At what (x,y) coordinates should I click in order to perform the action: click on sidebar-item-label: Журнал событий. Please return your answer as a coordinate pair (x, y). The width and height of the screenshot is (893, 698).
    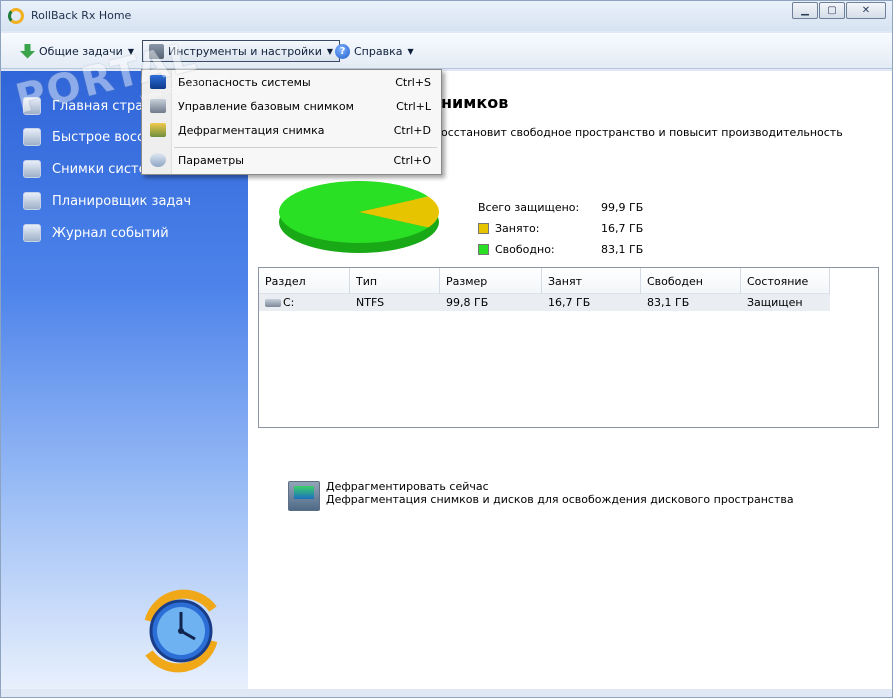
    Looking at the image, I should click on (110, 233).